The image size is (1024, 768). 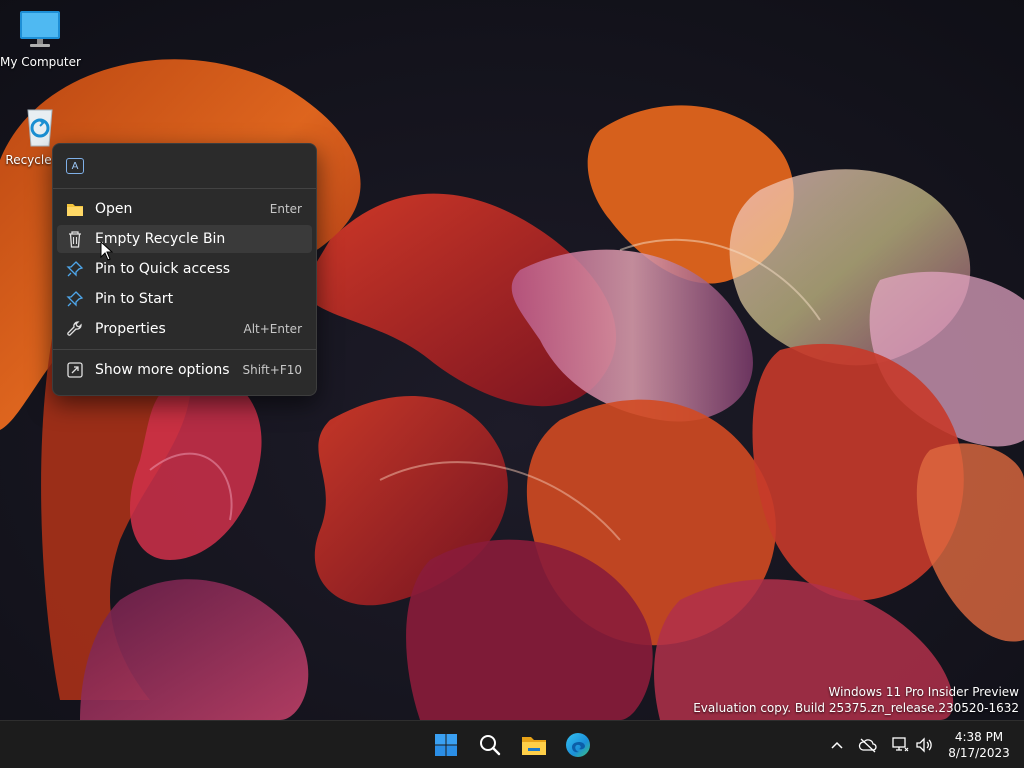 I want to click on edge-button, so click(x=578, y=745).